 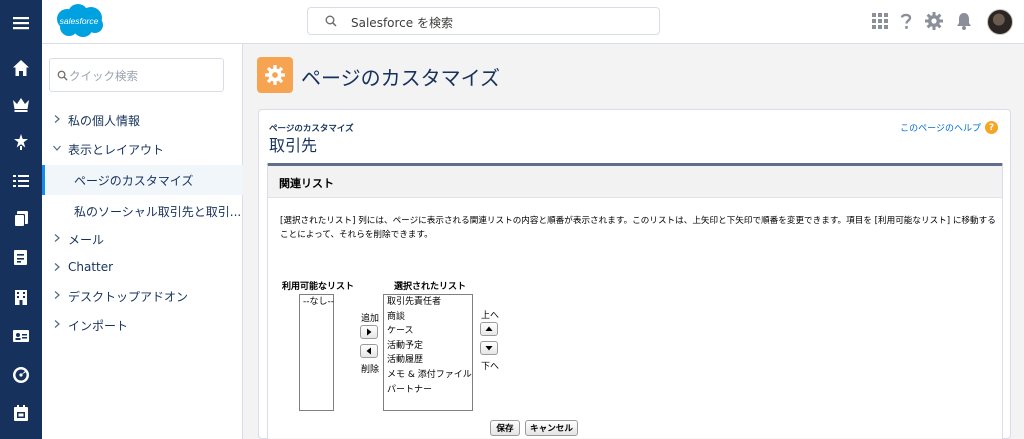 I want to click on gauge-icon, so click(x=21, y=375).